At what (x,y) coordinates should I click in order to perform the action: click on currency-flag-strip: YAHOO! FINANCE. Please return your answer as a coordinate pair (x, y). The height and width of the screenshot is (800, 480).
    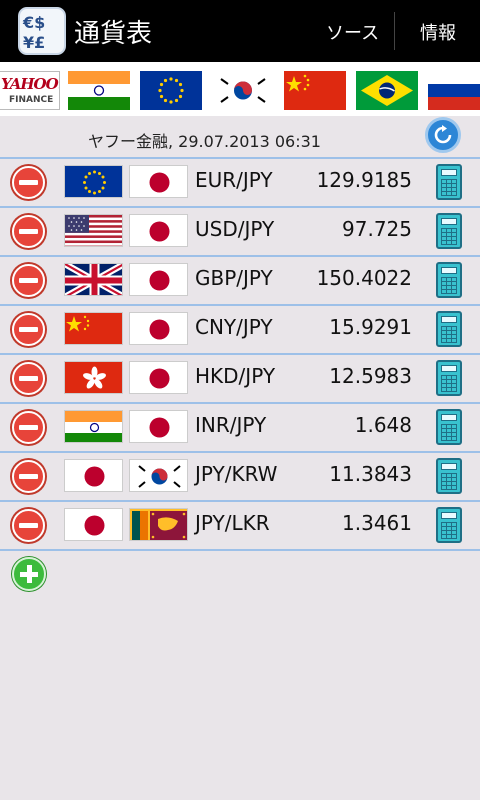
    Looking at the image, I should click on (240, 89).